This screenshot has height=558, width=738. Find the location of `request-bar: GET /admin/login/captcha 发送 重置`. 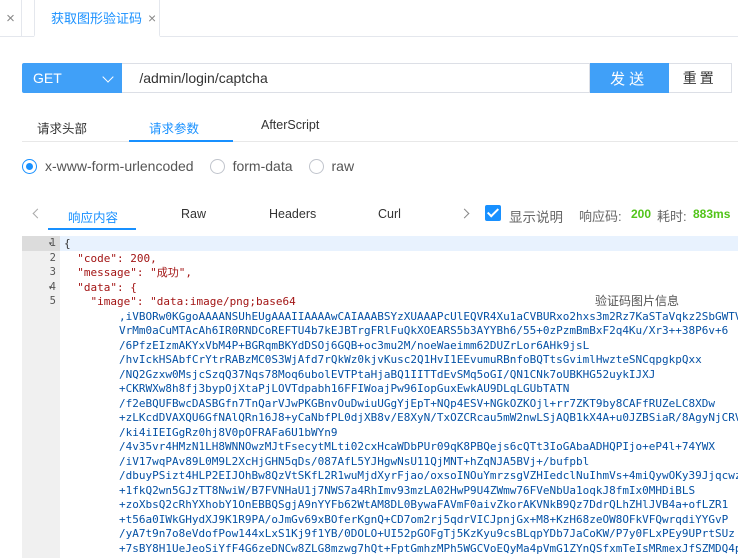

request-bar: GET /admin/login/captcha 发送 重置 is located at coordinates (377, 78).